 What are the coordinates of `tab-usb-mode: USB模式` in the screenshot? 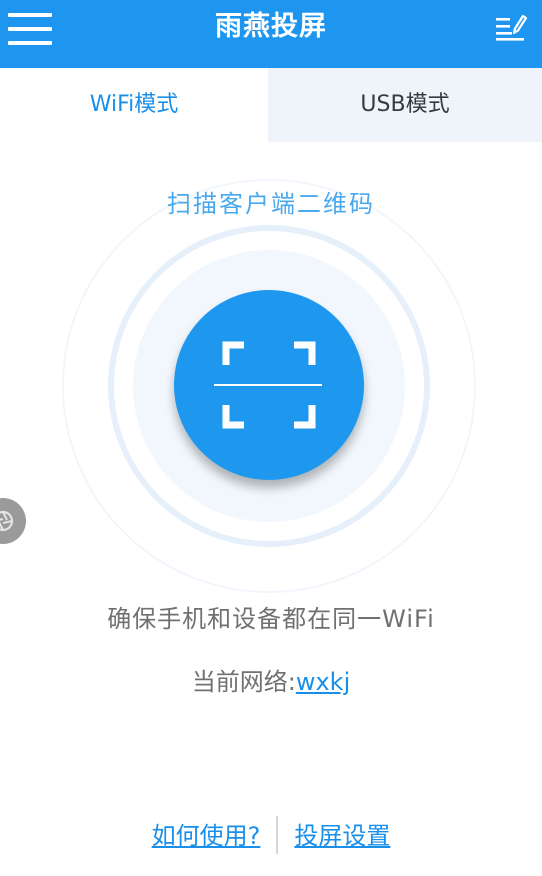 It's located at (405, 105).